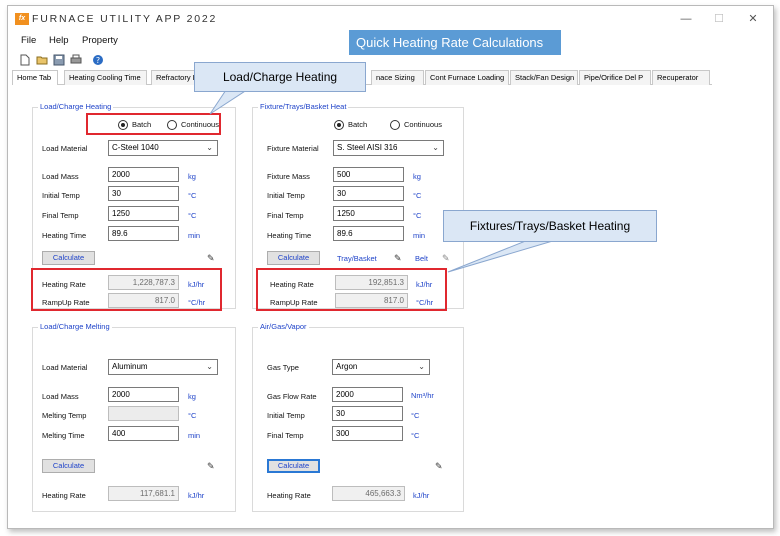 The width and height of the screenshot is (780, 536). I want to click on gas-initial-unit: °C, so click(415, 415).